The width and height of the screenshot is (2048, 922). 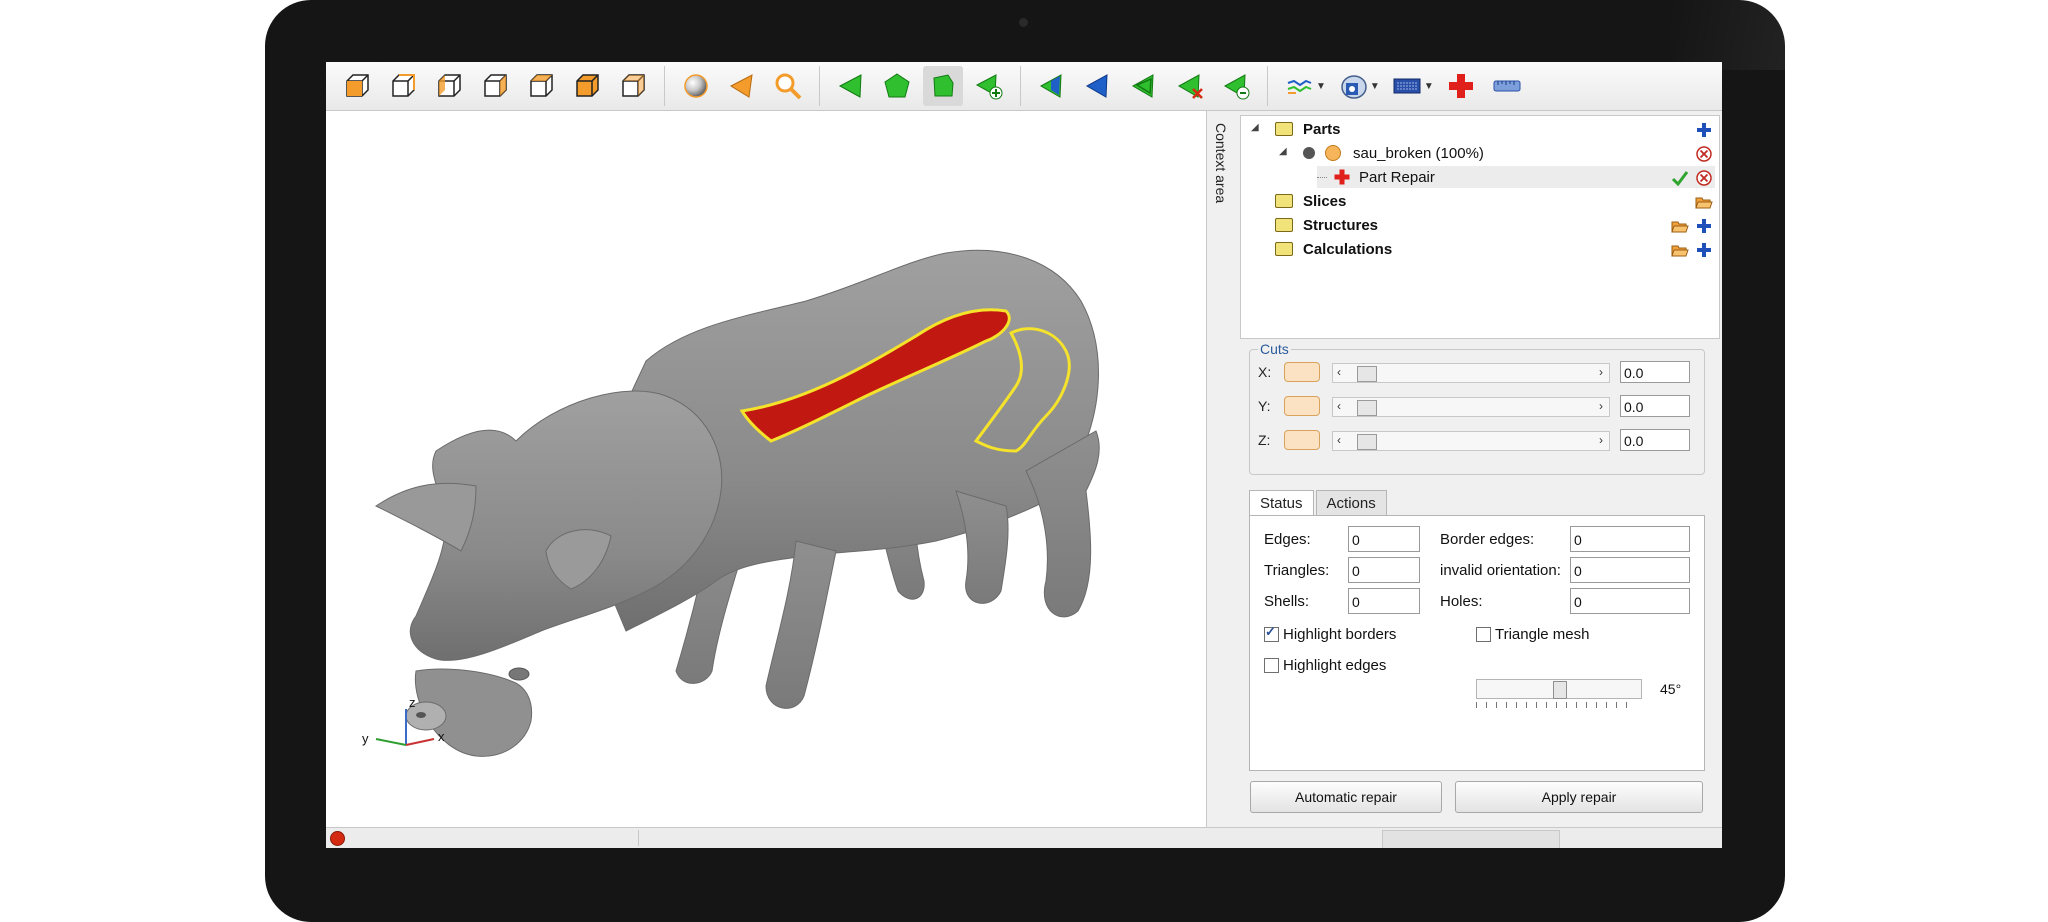 I want to click on zoom-icon, so click(x=788, y=86).